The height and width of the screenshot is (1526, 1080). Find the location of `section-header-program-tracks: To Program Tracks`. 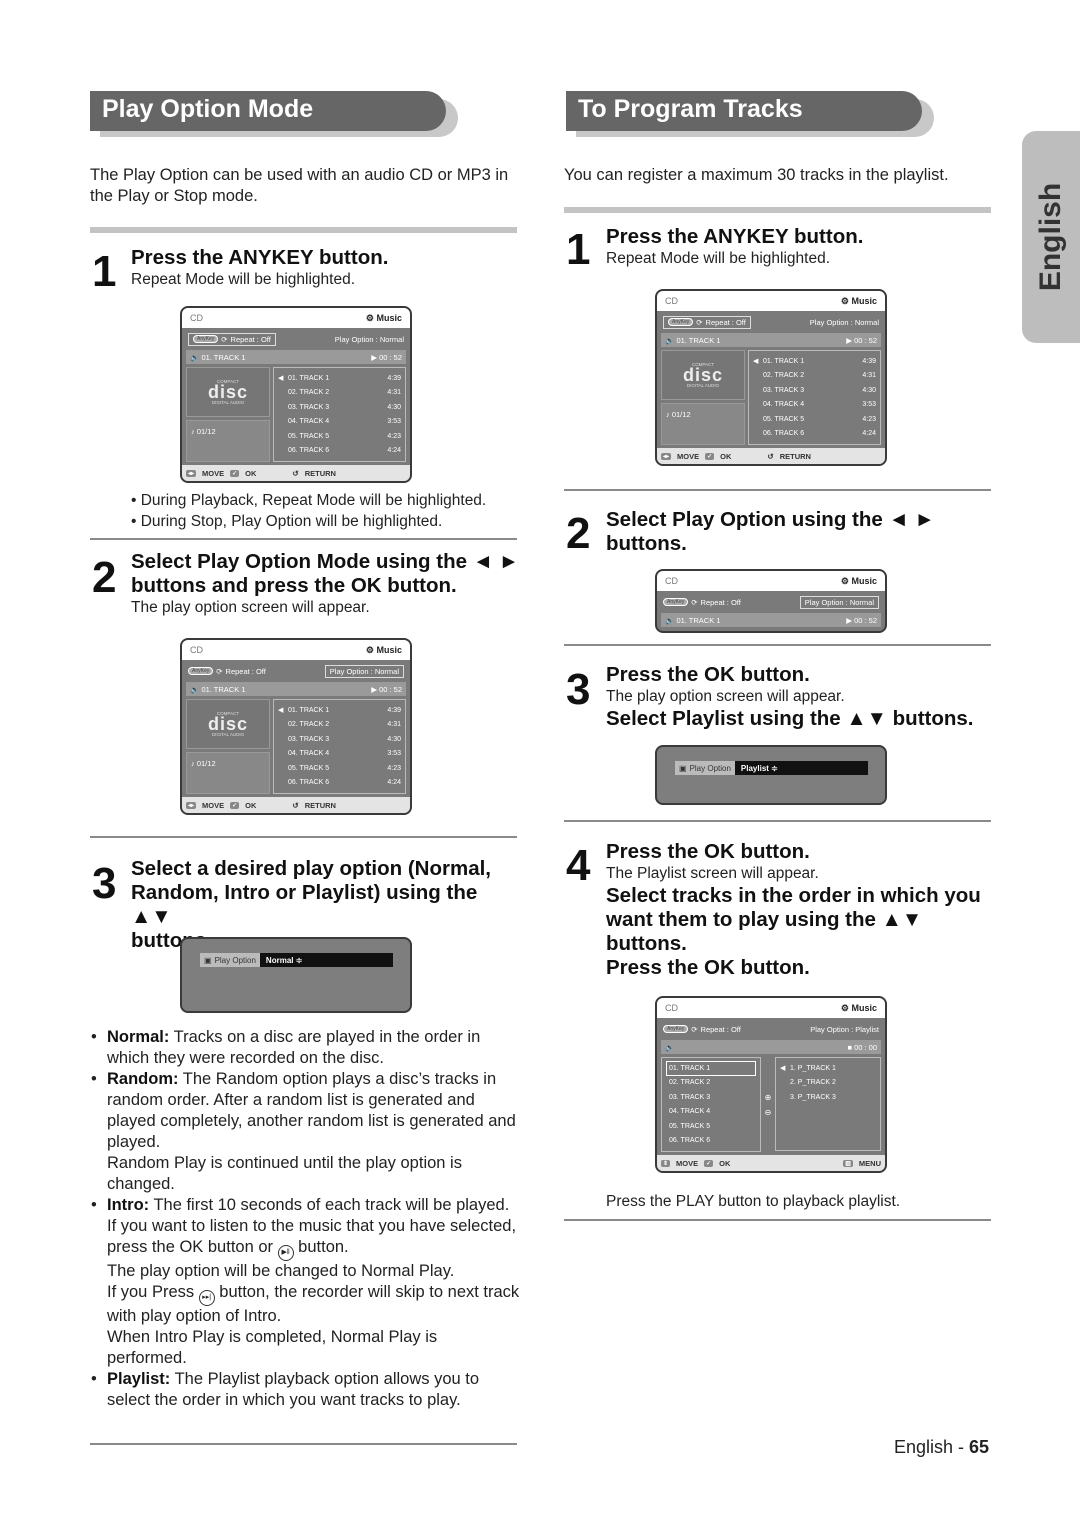

section-header-program-tracks: To Program Tracks is located at coordinates (750, 114).